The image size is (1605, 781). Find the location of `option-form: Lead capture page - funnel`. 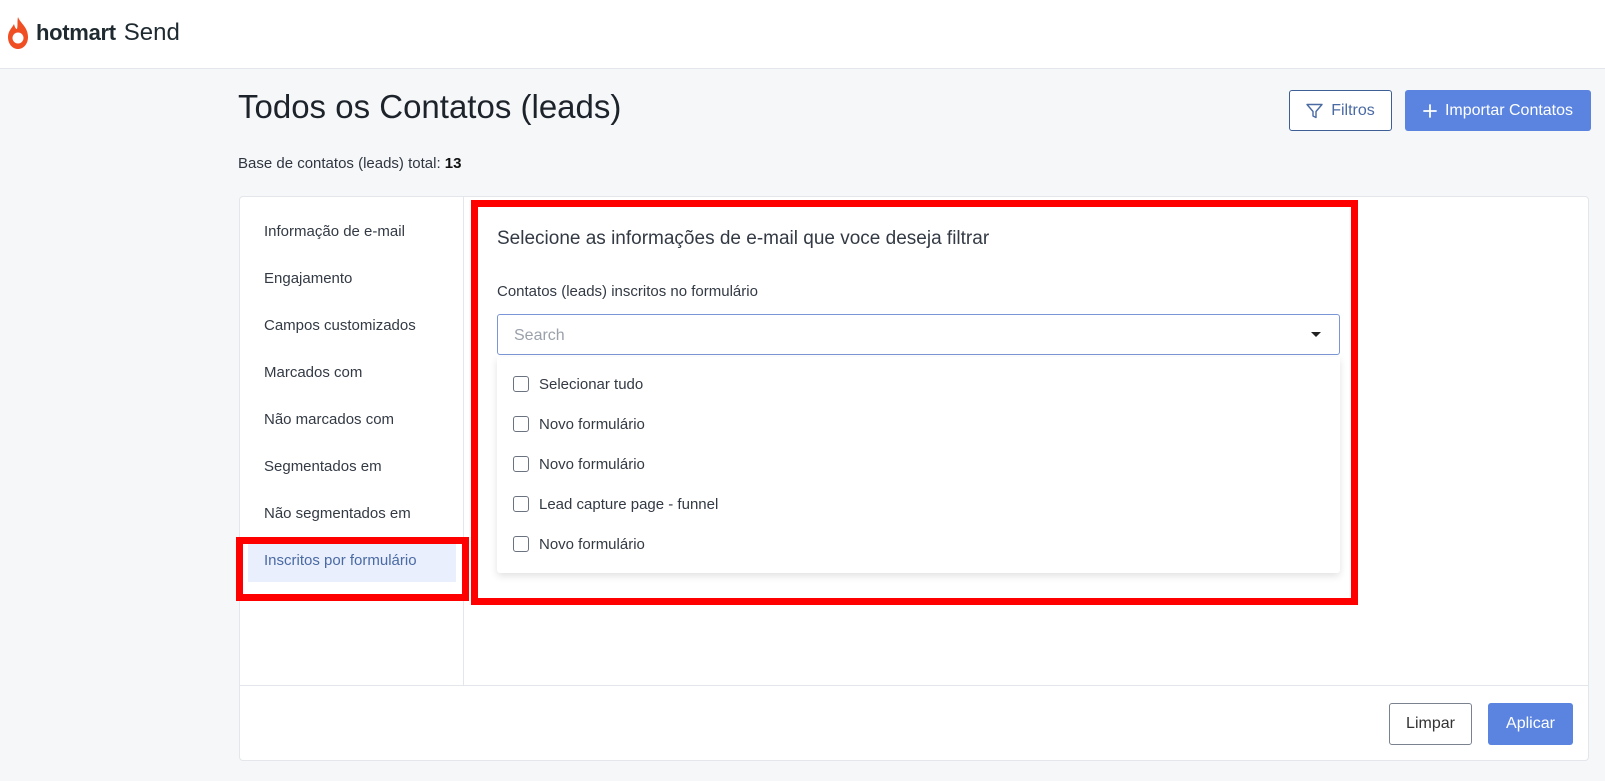

option-form: Lead capture page - funnel is located at coordinates (615, 504).